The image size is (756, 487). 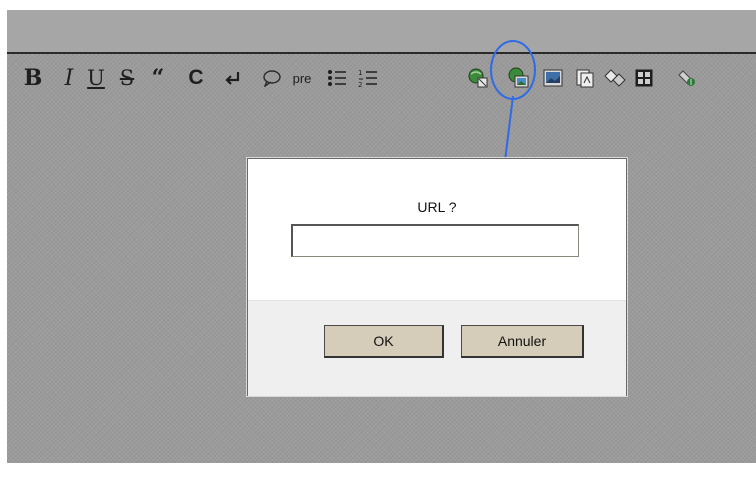 I want to click on numbered-list-icon: 1 2, so click(x=367, y=78).